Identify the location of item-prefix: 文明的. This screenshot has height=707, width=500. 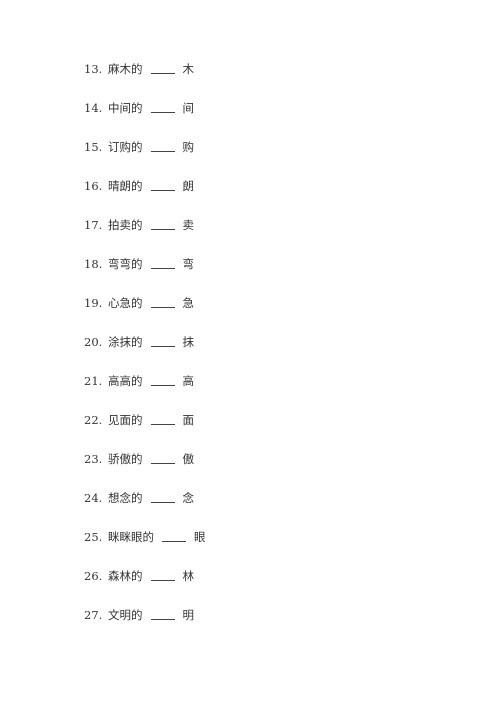
(125, 615).